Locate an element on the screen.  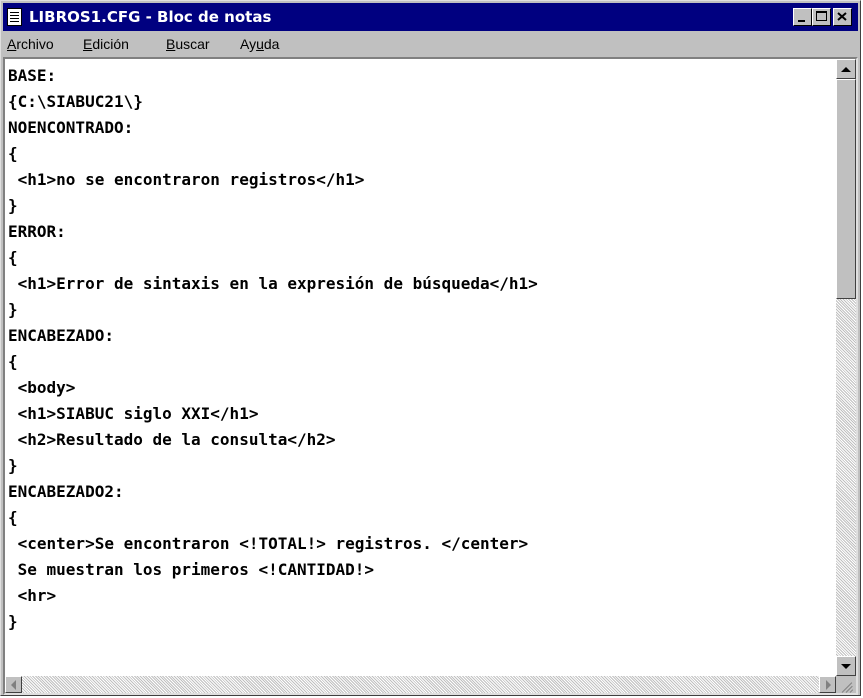
title-bar: LIBROS1.CFG - Bloc de notas is located at coordinates (430, 17).